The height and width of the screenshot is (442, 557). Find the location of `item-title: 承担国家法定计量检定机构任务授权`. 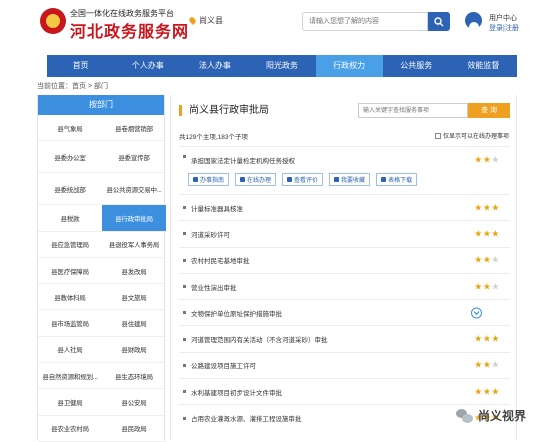

item-title: 承担国家法定计量检定机构任务授权 is located at coordinates (243, 160).